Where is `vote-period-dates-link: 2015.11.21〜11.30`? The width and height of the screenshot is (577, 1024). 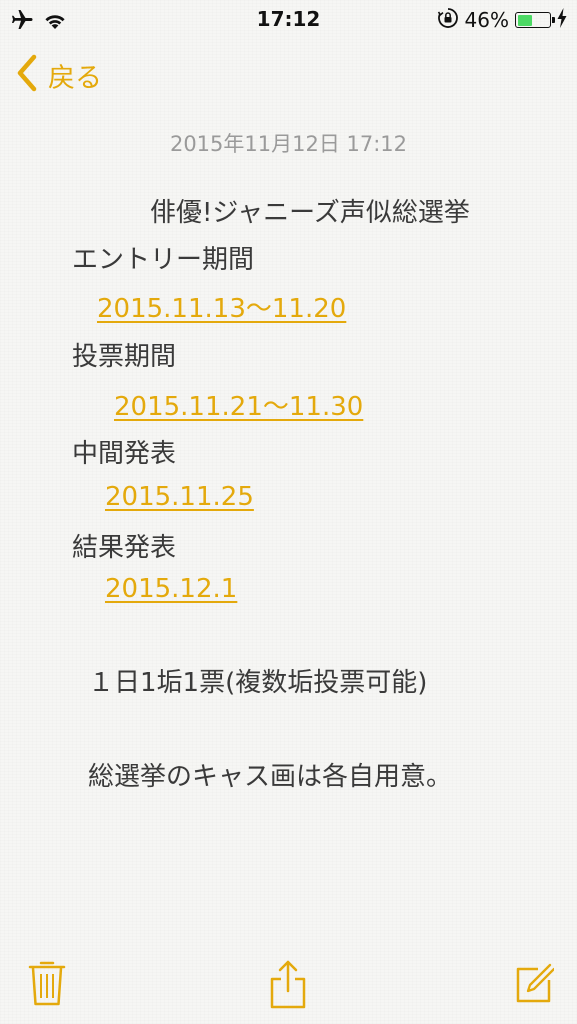 vote-period-dates-link: 2015.11.21〜11.30 is located at coordinates (238, 404).